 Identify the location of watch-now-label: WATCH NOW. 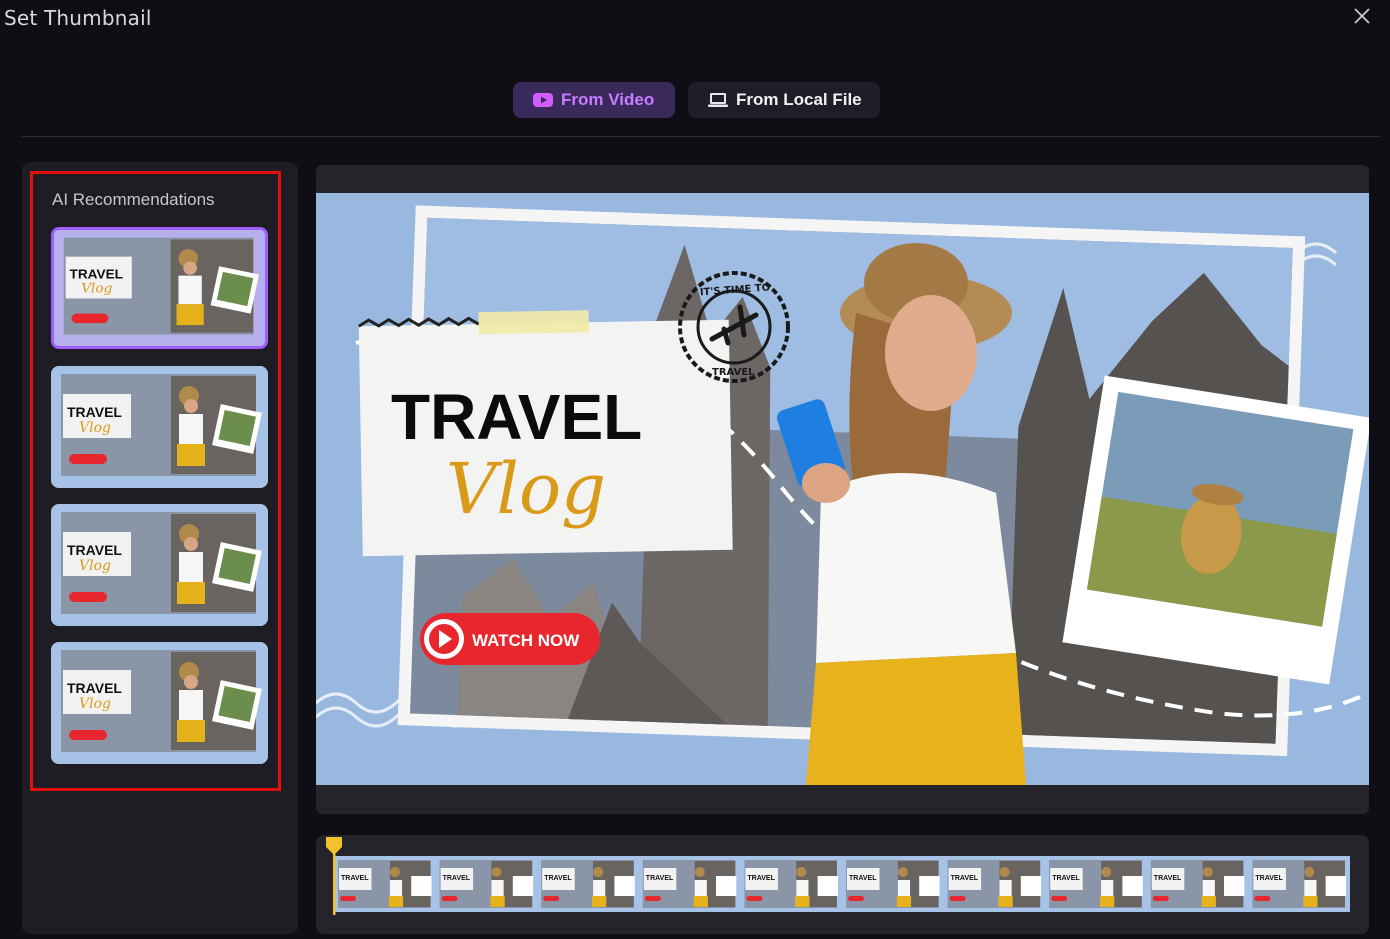
(526, 640).